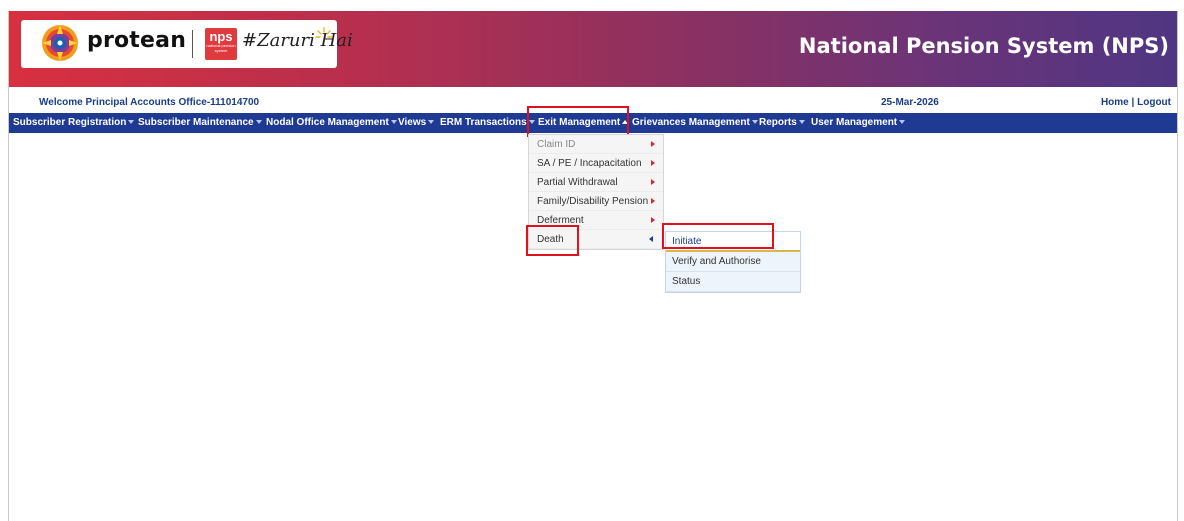 The width and height of the screenshot is (1184, 521). Describe the element at coordinates (1154, 102) in the screenshot. I see `logout-link: Logout` at that location.